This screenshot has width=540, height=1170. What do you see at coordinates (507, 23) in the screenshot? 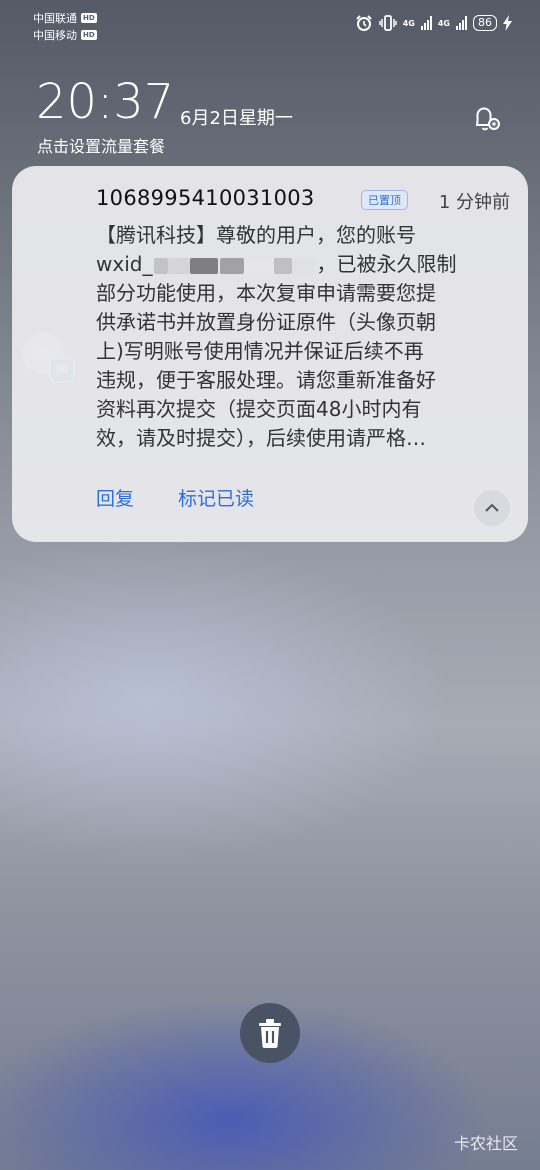
I see `charging-icon` at bounding box center [507, 23].